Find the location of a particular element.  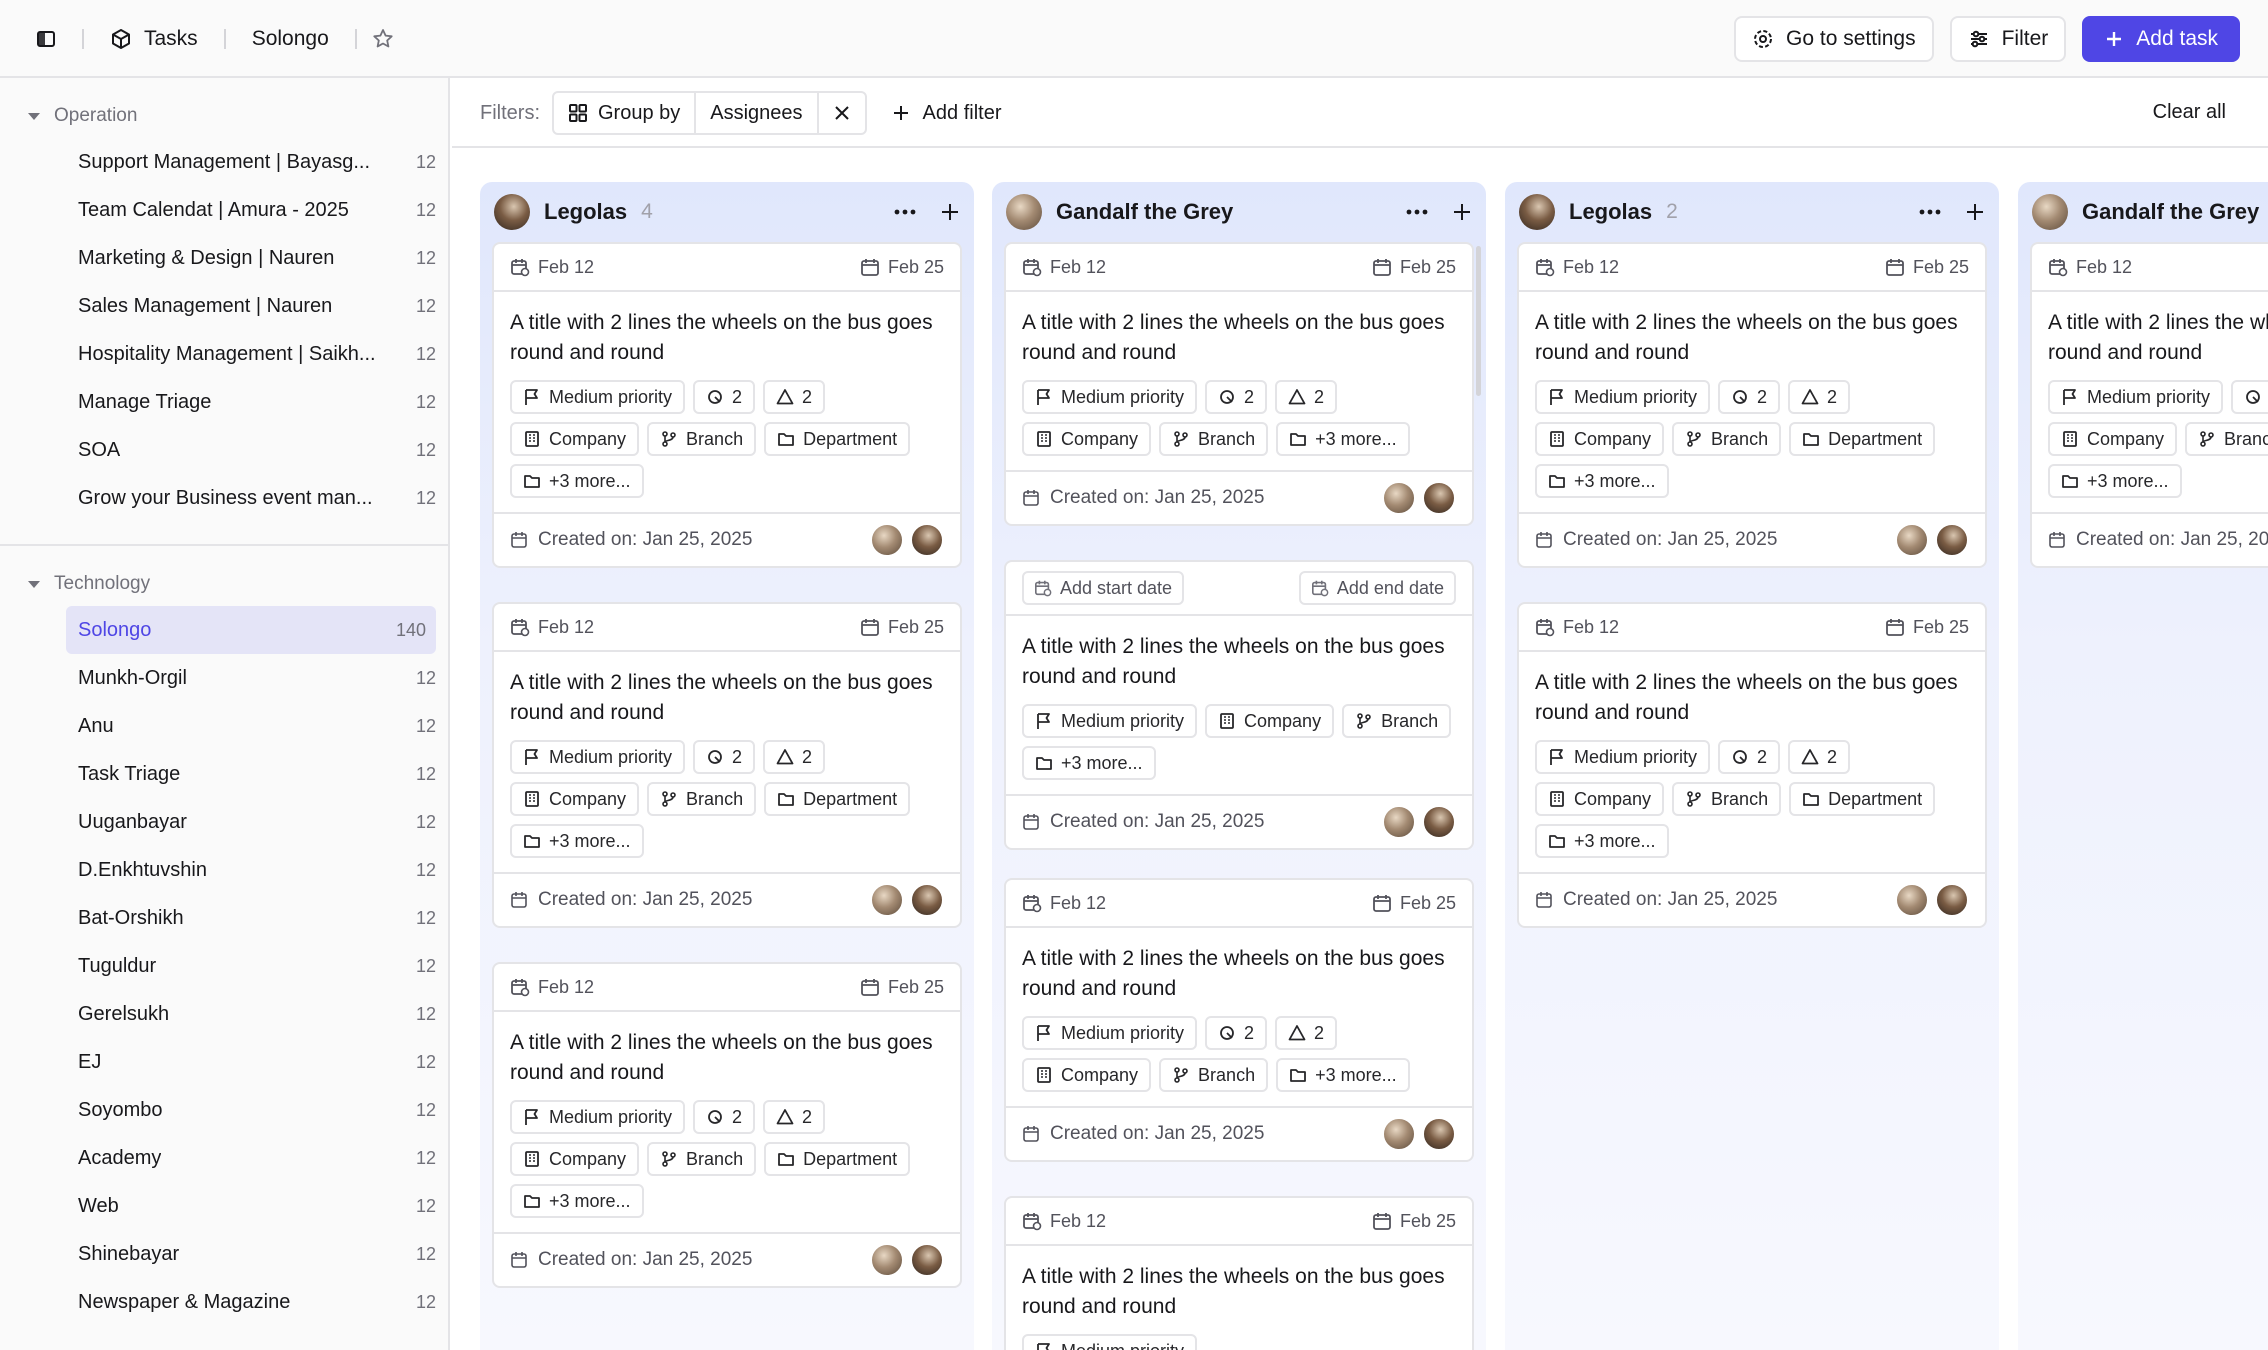

sidebar-item: Hospitality Management | Saikh... 12 is located at coordinates (251, 354).